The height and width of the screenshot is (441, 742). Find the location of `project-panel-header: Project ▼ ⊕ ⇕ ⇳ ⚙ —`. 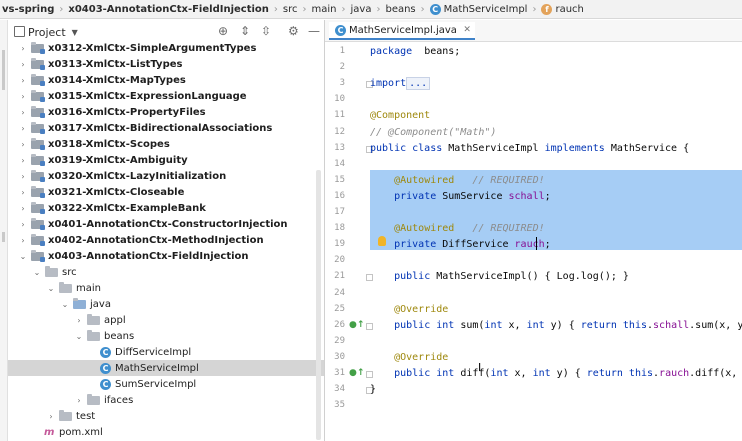

project-panel-header: Project ▼ ⊕ ⇕ ⇳ ⚙ — is located at coordinates (166, 32).